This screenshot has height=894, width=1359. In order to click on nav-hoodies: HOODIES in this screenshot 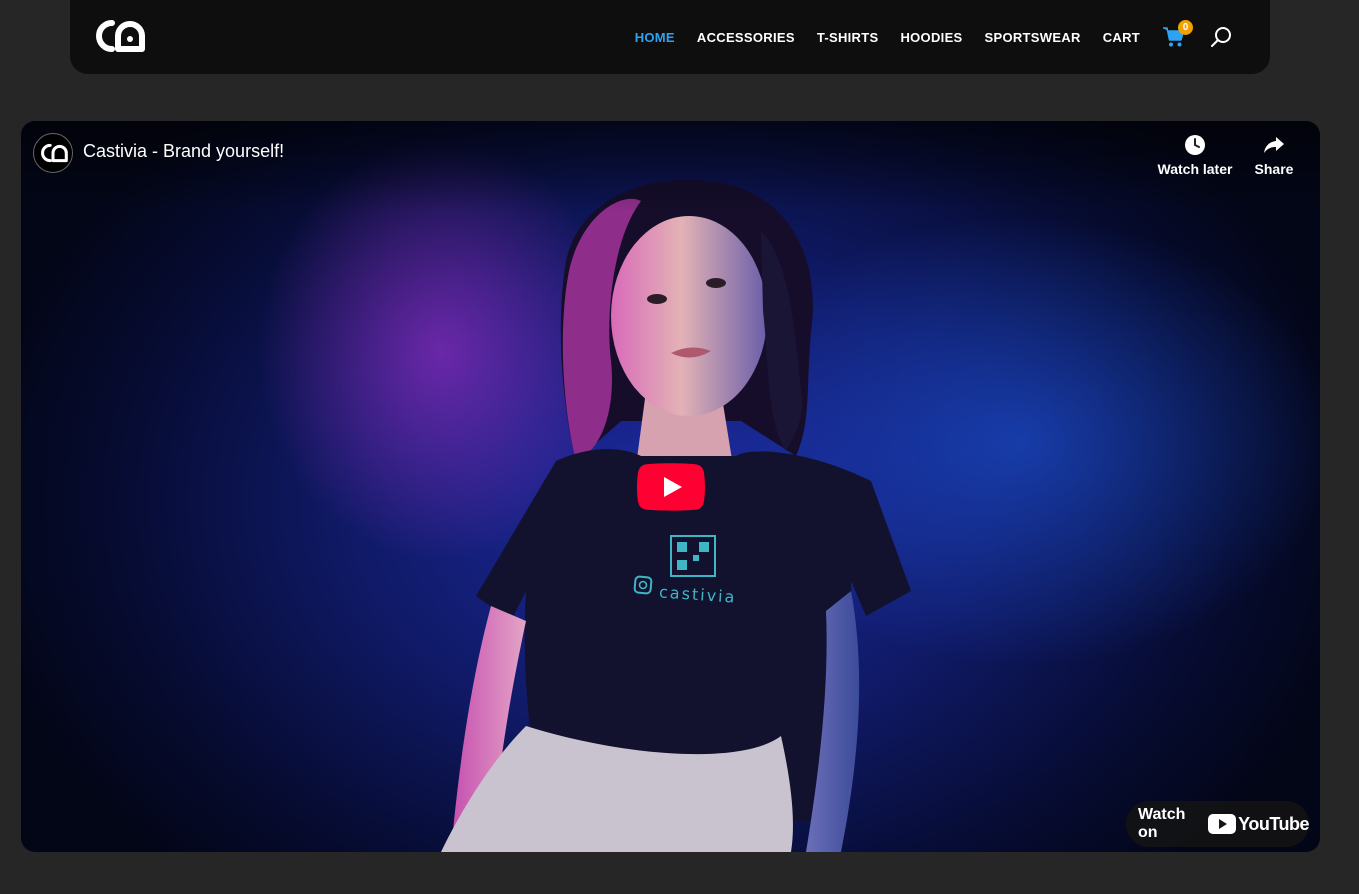, I will do `click(931, 37)`.